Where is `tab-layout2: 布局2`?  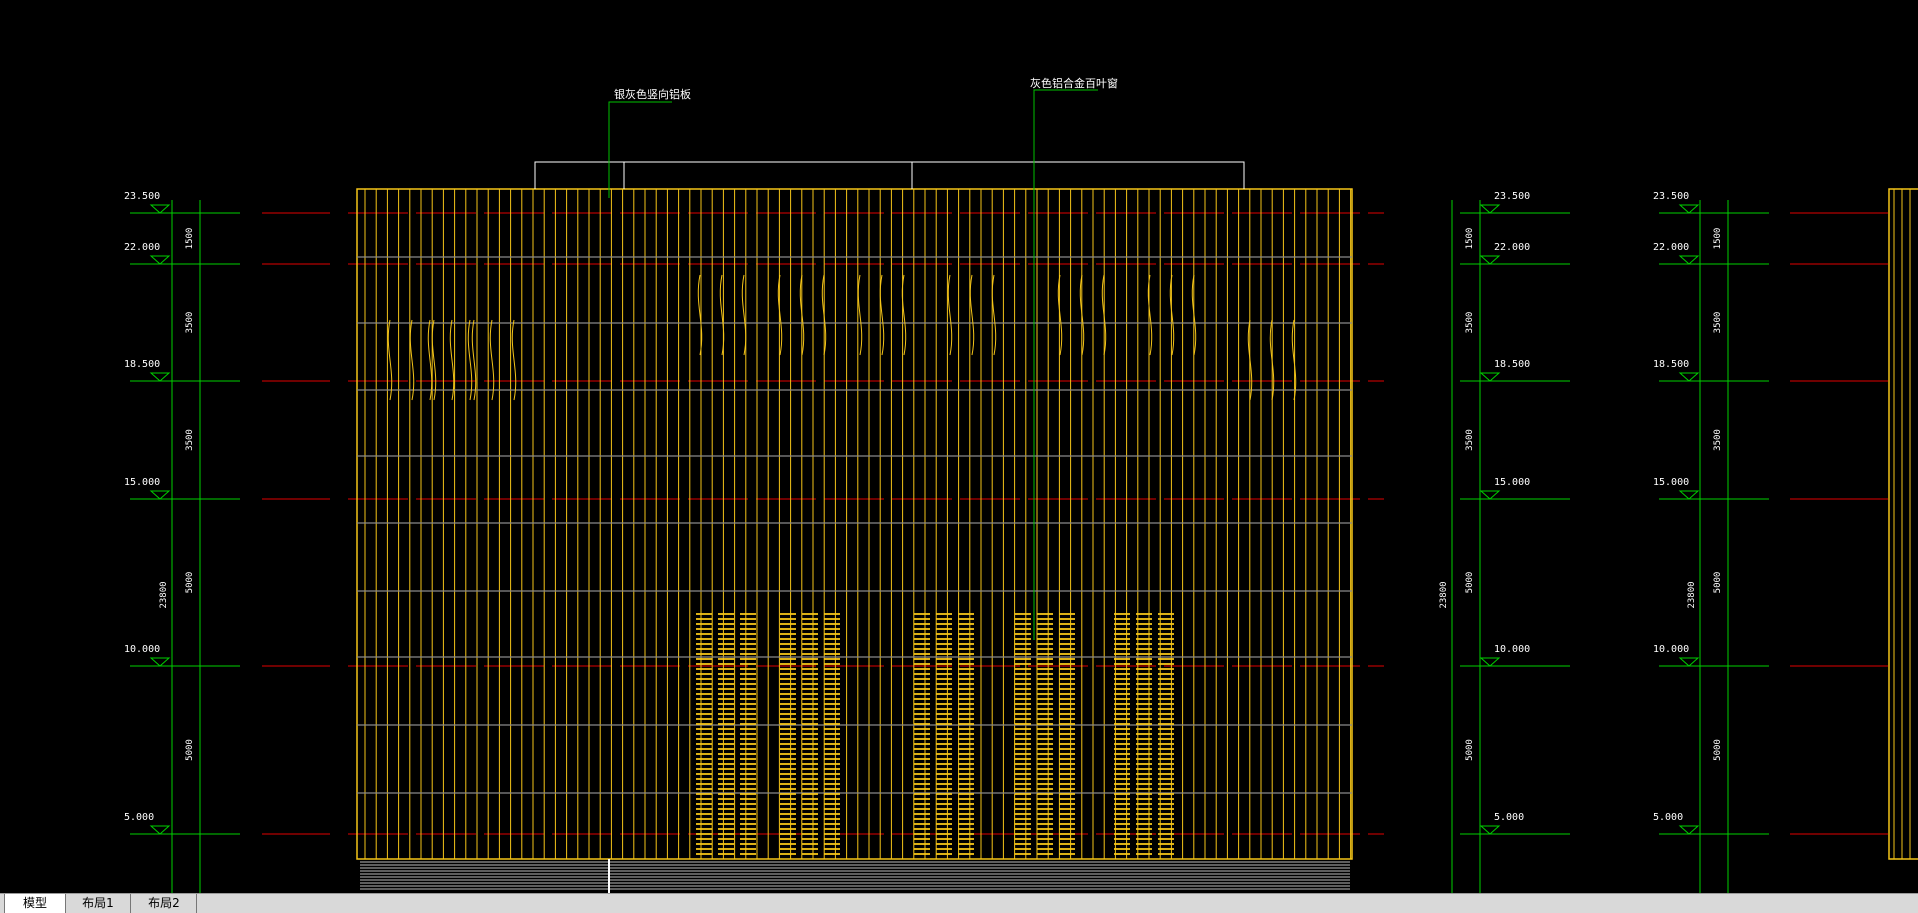
tab-layout2: 布局2 is located at coordinates (164, 903).